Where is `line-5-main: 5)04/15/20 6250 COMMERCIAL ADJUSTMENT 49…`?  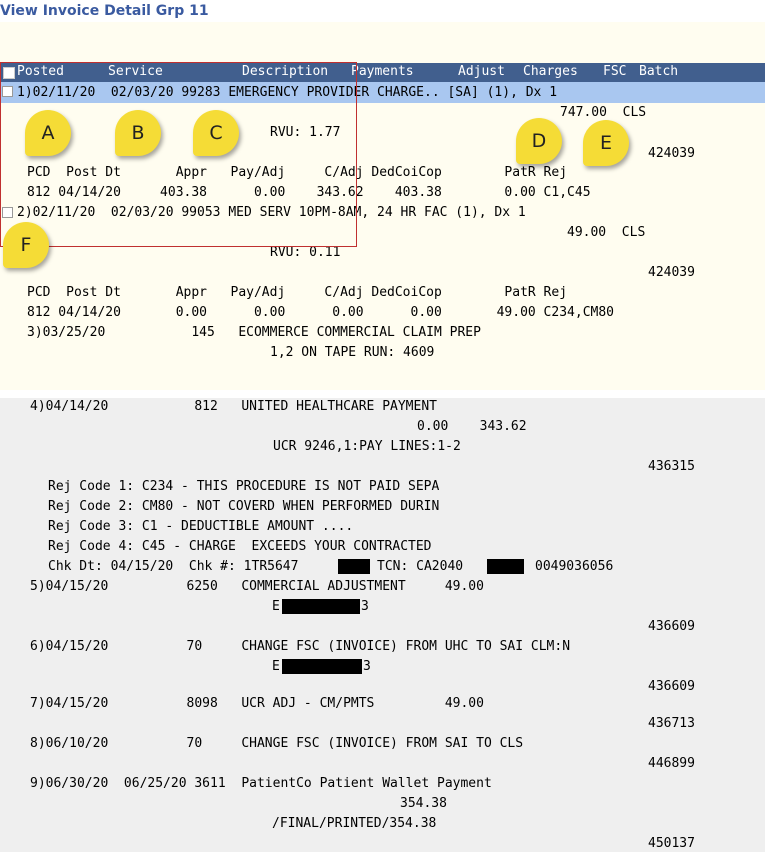 line-5-main: 5)04/15/20 6250 COMMERCIAL ADJUSTMENT 49… is located at coordinates (257, 586).